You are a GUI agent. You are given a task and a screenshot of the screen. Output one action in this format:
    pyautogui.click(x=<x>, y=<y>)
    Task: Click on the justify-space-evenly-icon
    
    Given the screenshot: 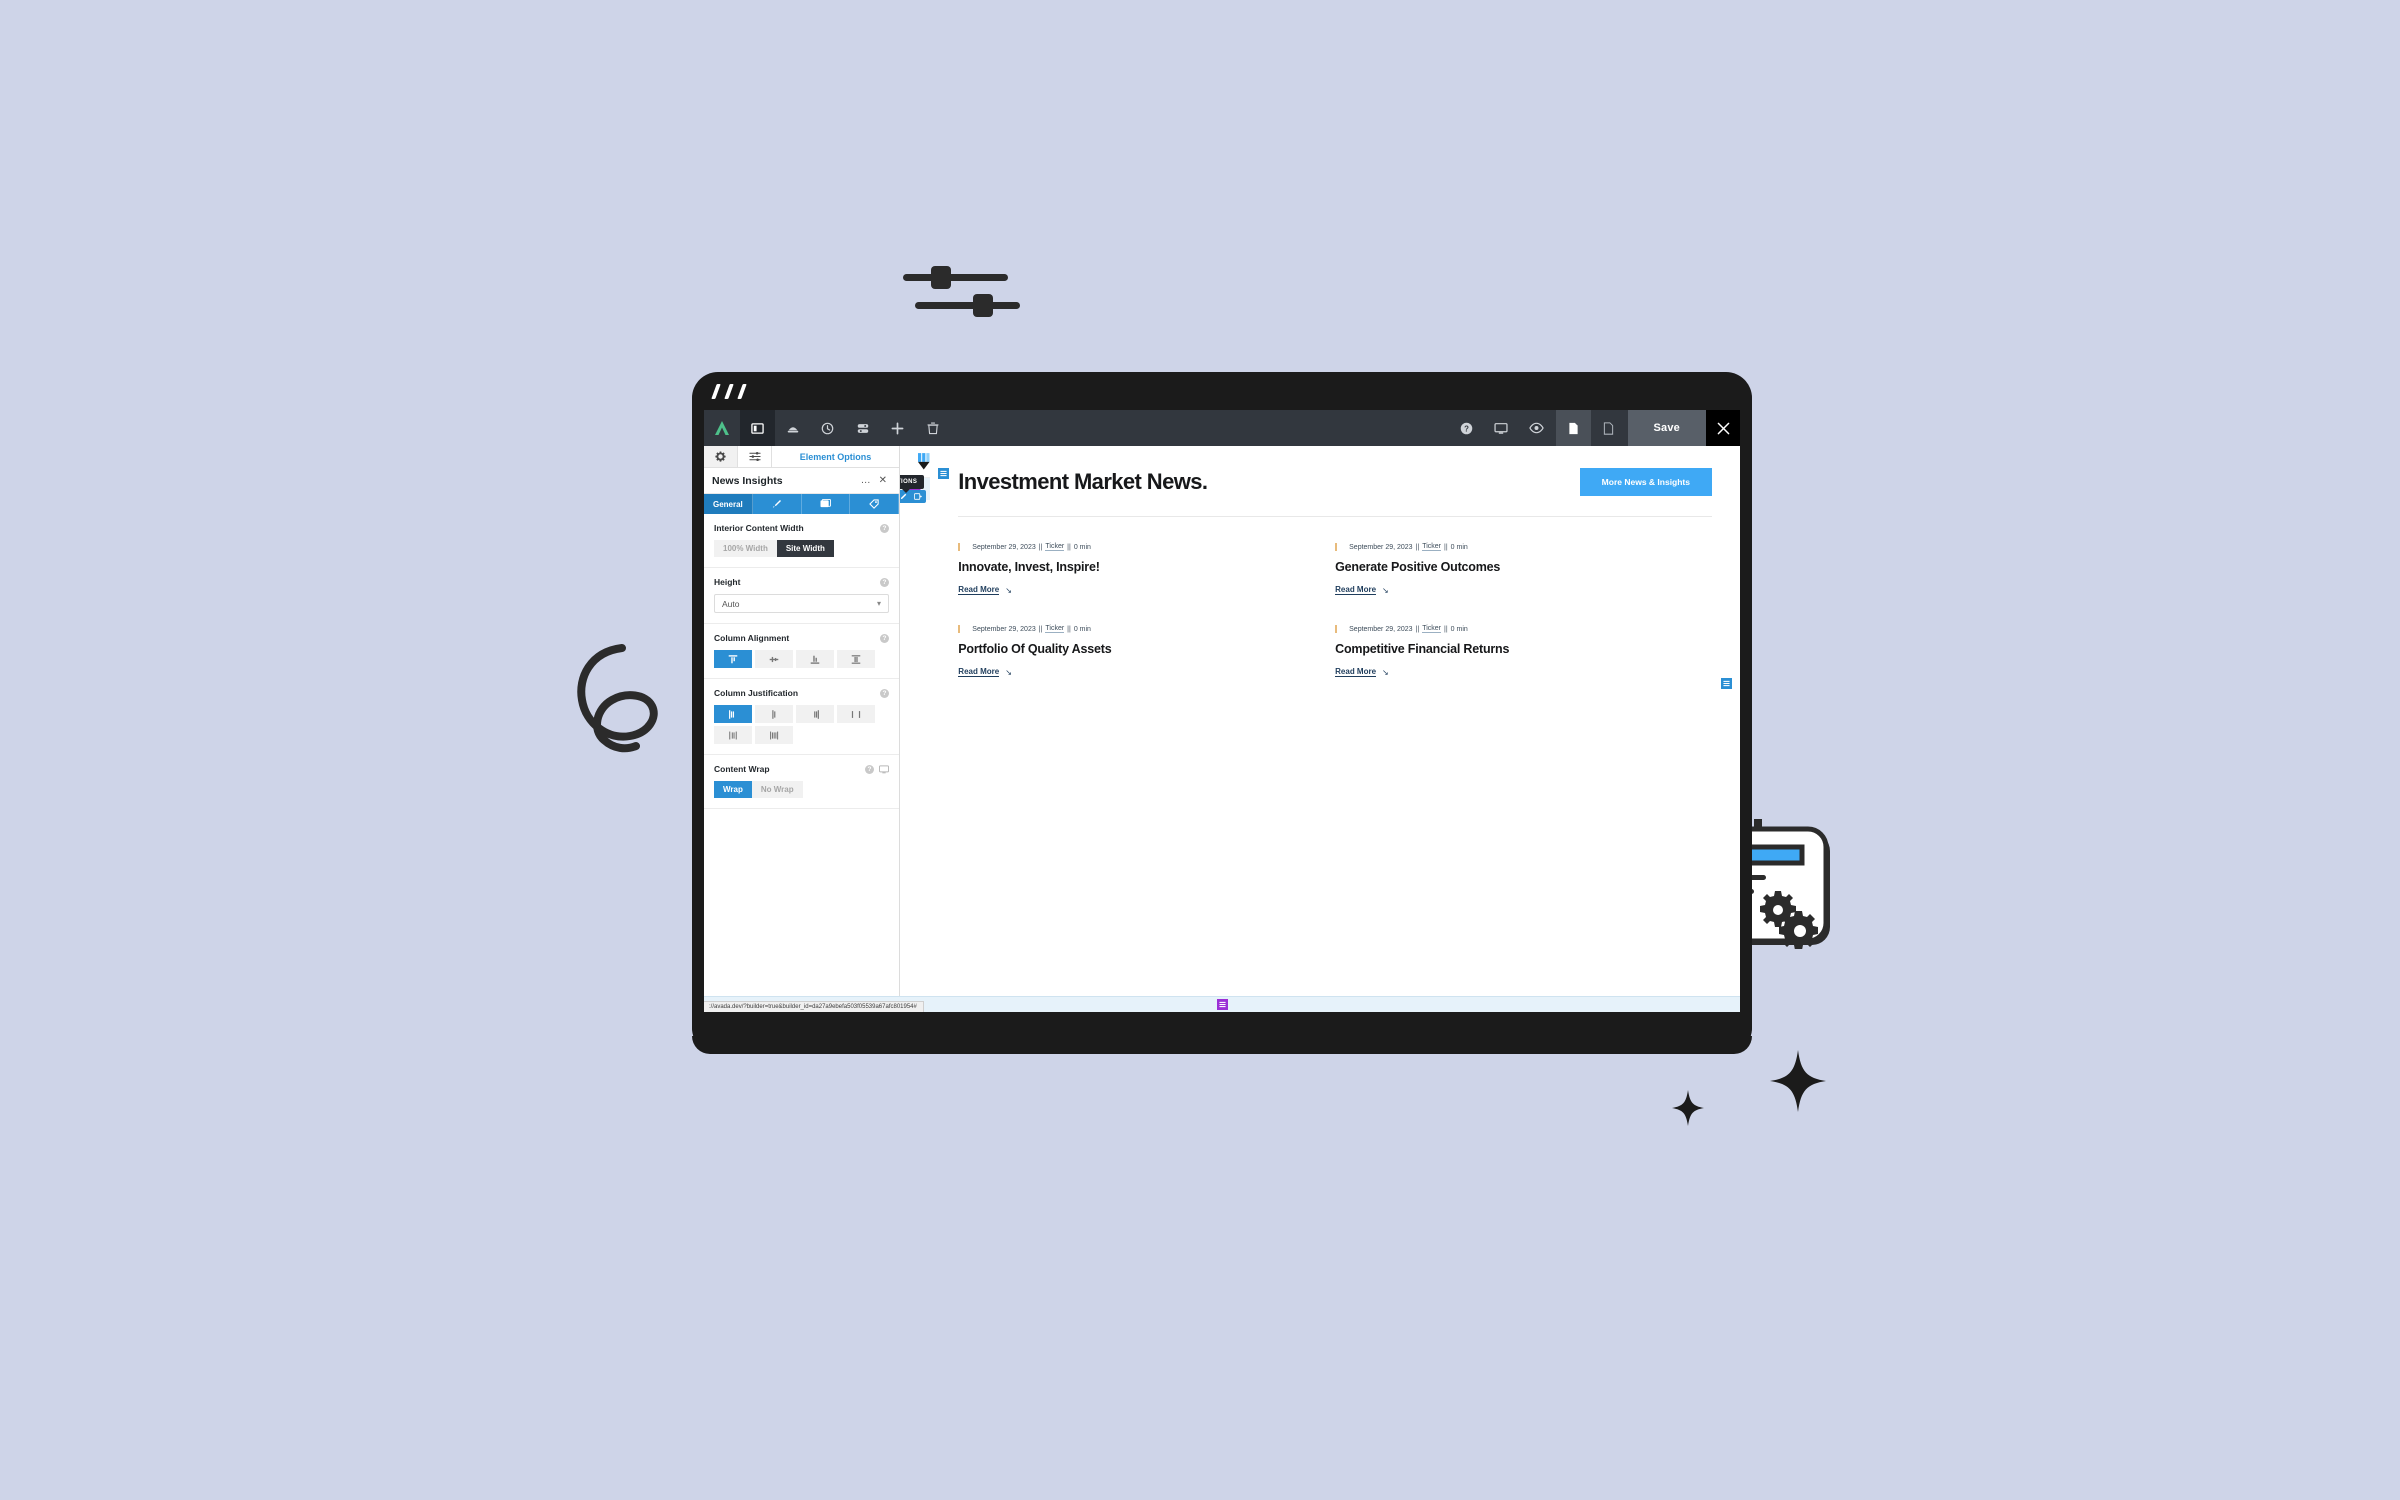 What is the action you would take?
    pyautogui.click(x=774, y=735)
    